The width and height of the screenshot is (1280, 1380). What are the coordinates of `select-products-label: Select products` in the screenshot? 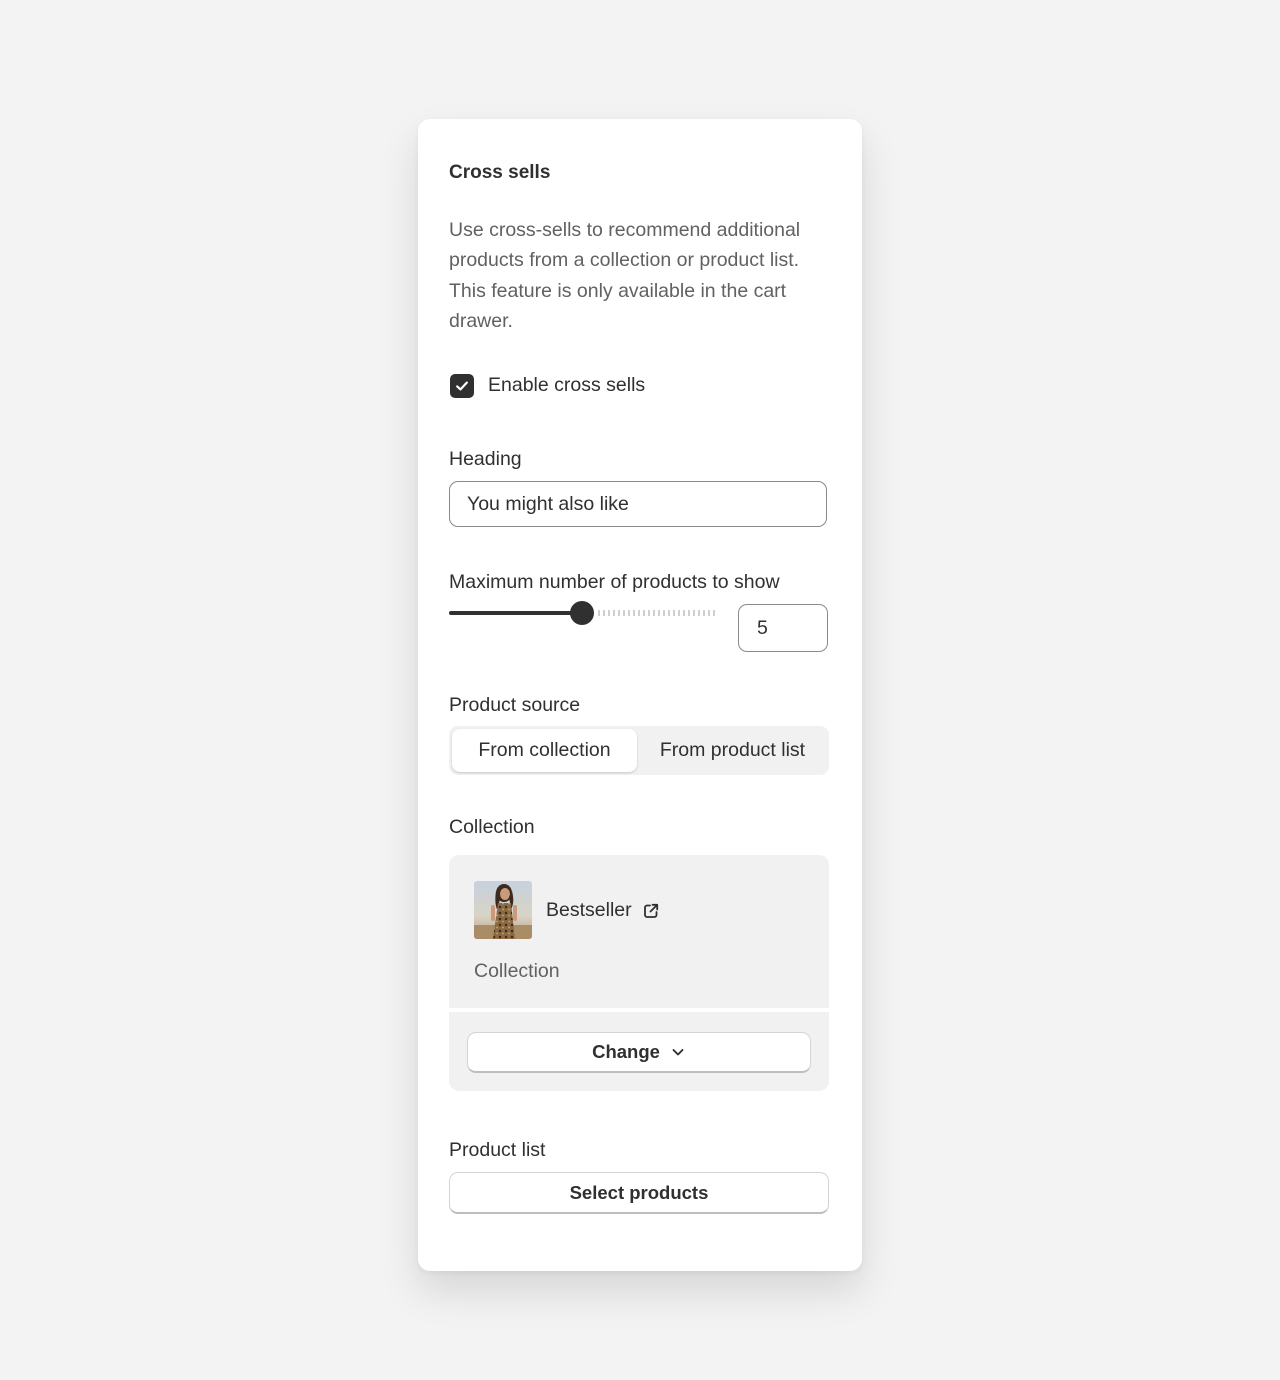 It's located at (639, 1192).